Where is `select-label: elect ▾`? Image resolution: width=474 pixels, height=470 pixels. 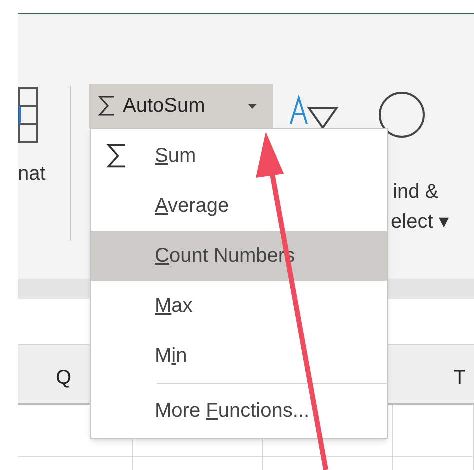 select-label: elect ▾ is located at coordinates (420, 222).